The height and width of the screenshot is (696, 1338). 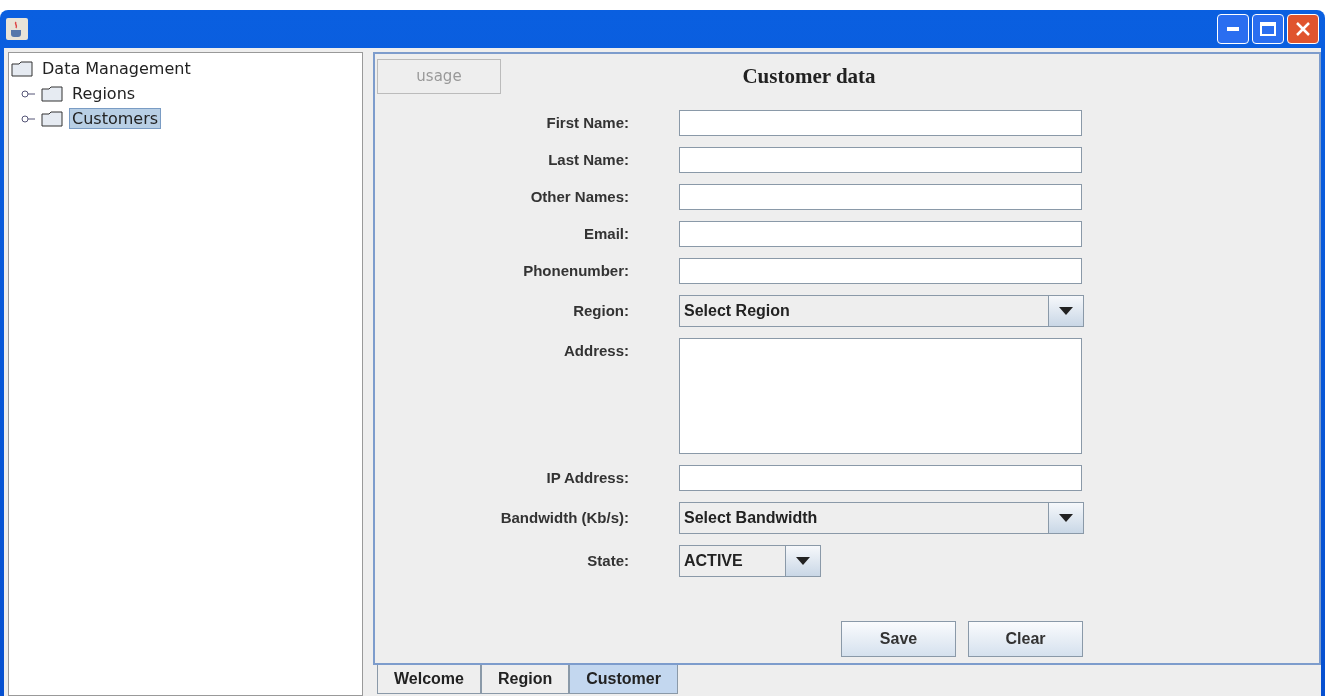 What do you see at coordinates (600, 311) in the screenshot?
I see `field-label: Region:` at bounding box center [600, 311].